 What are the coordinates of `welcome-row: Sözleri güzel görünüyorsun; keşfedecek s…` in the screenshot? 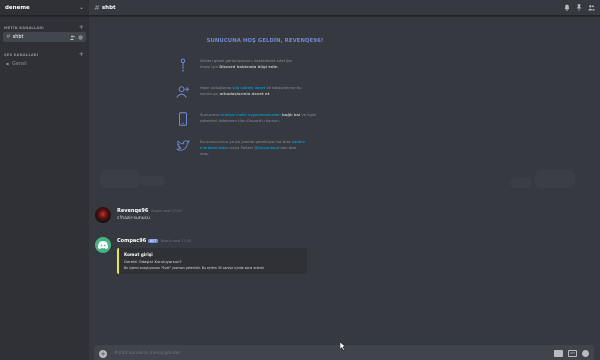 It's located at (266, 65).